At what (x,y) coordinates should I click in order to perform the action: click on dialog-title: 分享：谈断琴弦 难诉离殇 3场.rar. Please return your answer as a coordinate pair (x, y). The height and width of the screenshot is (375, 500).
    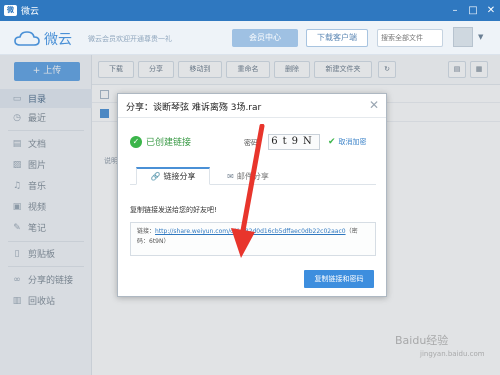
    Looking at the image, I should click on (194, 108).